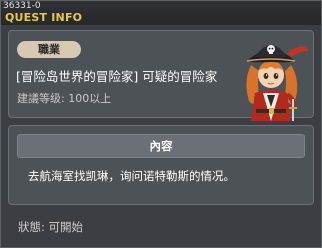 Image resolution: width=322 pixels, height=248 pixels. Describe the element at coordinates (161, 146) in the screenshot. I see `content-header: 內容` at that location.